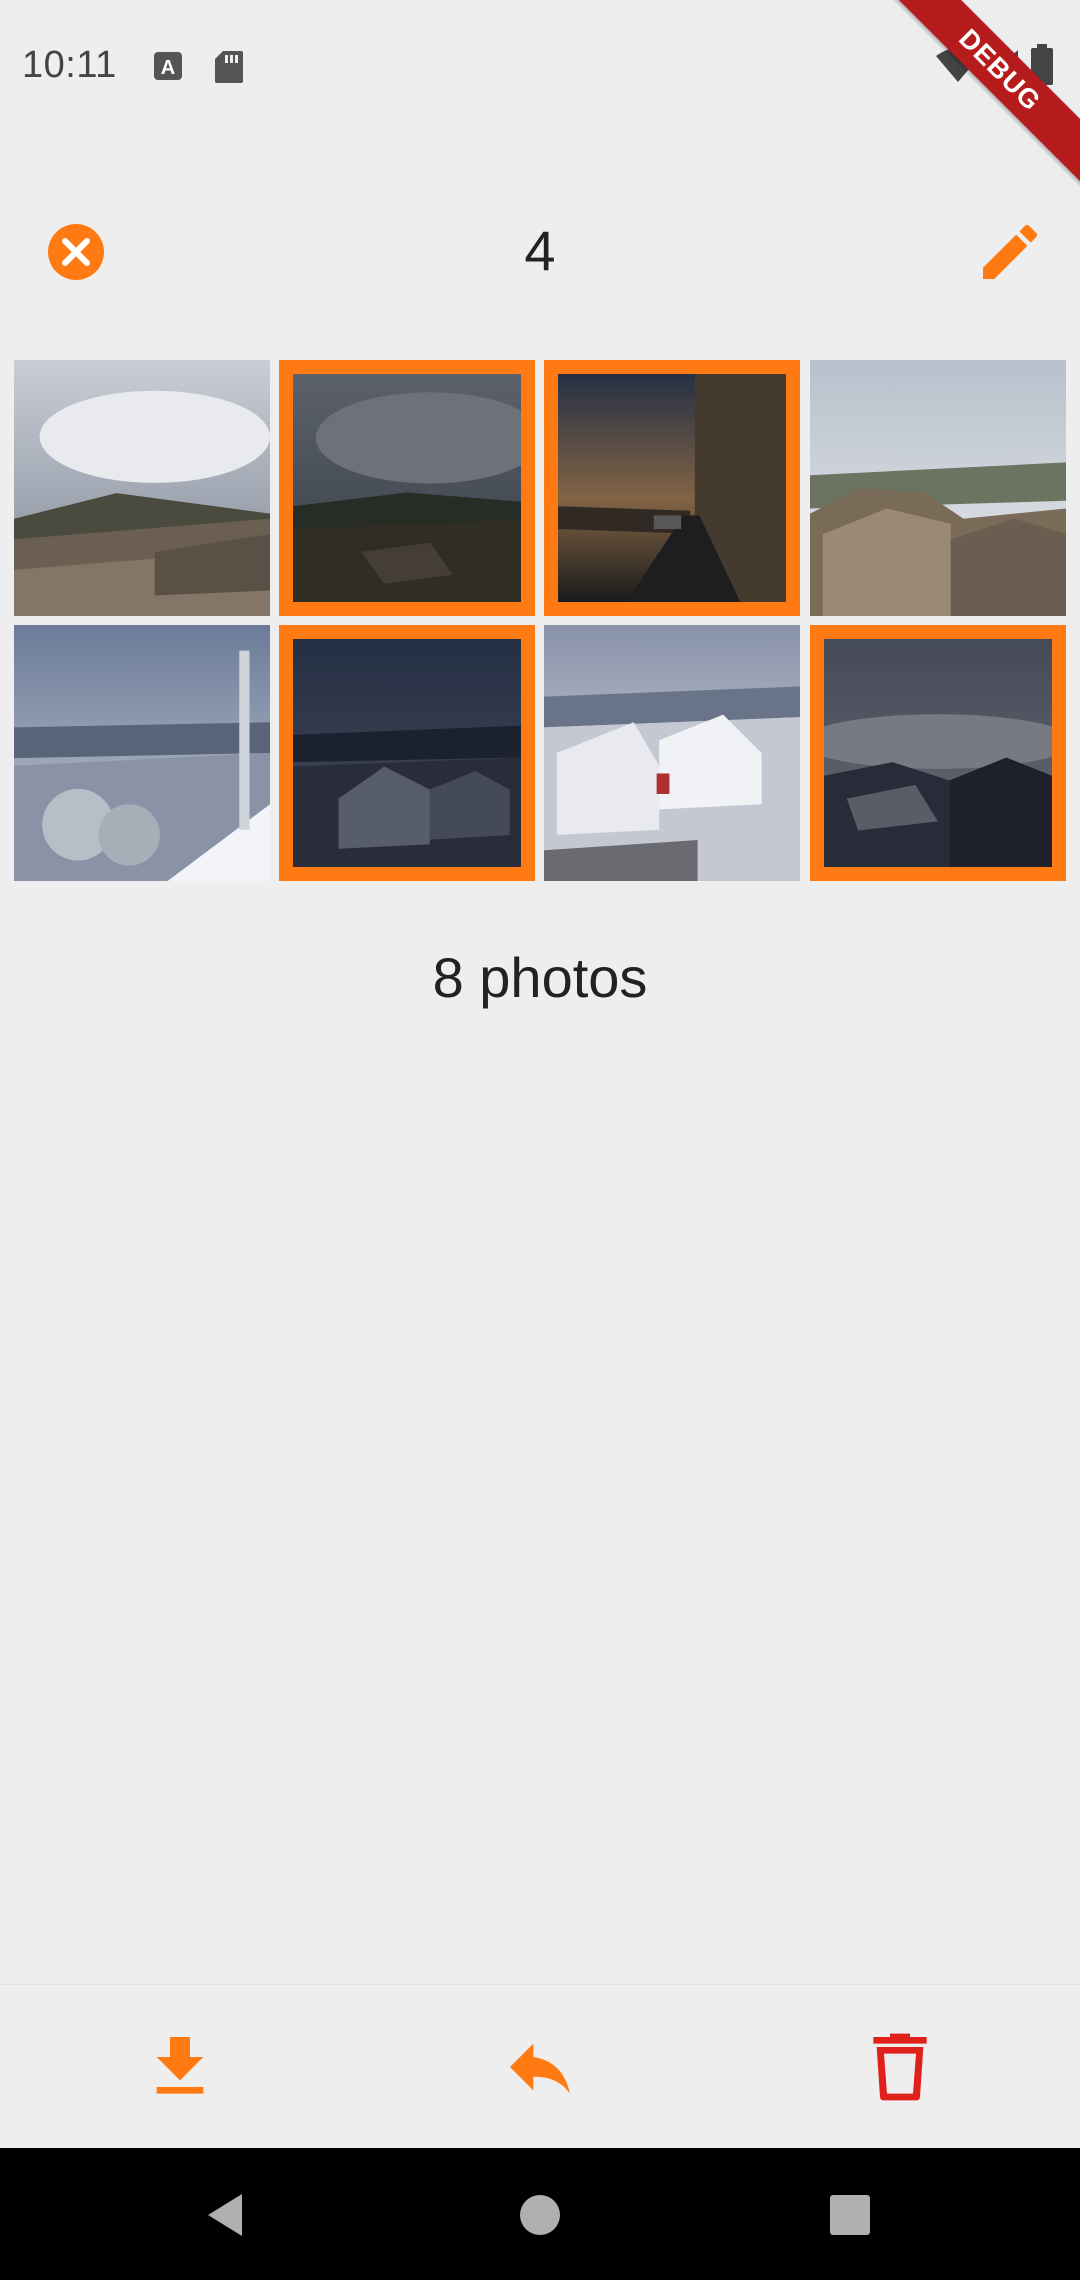 Image resolution: width=1080 pixels, height=2280 pixels. What do you see at coordinates (229, 67) in the screenshot?
I see `sd-card-icon` at bounding box center [229, 67].